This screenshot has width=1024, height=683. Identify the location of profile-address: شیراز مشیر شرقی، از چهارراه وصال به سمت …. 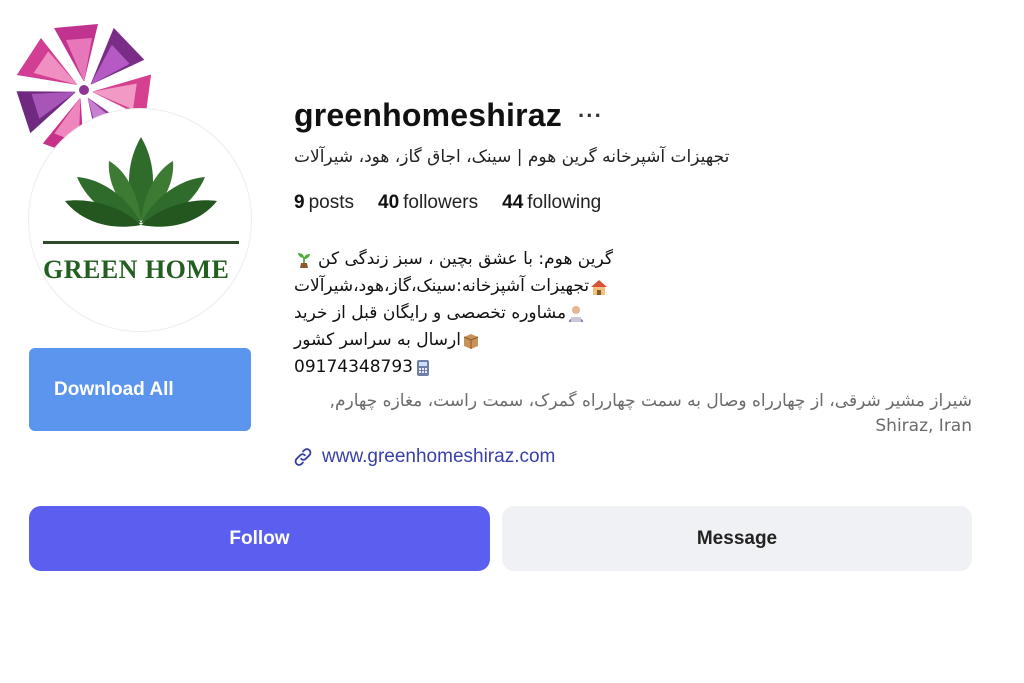
(650, 413).